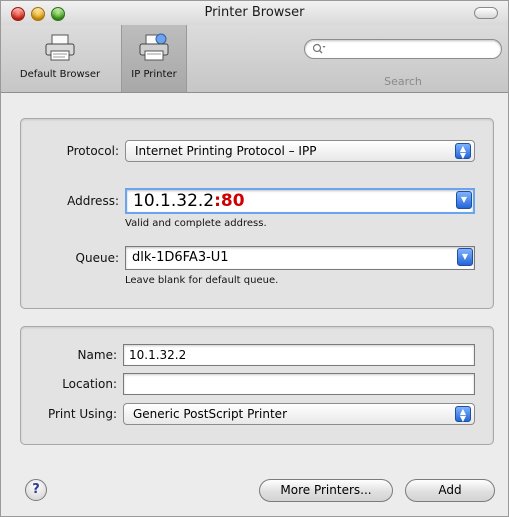 This screenshot has width=509, height=517. What do you see at coordinates (93, 201) in the screenshot?
I see `address-label: Address:` at bounding box center [93, 201].